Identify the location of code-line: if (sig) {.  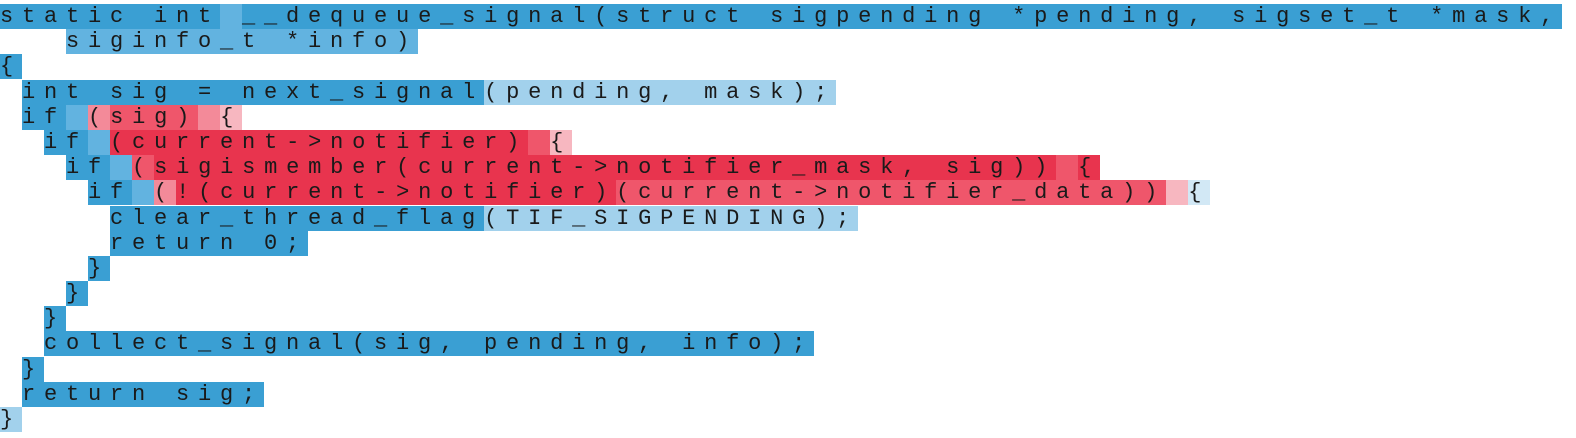
(788, 117).